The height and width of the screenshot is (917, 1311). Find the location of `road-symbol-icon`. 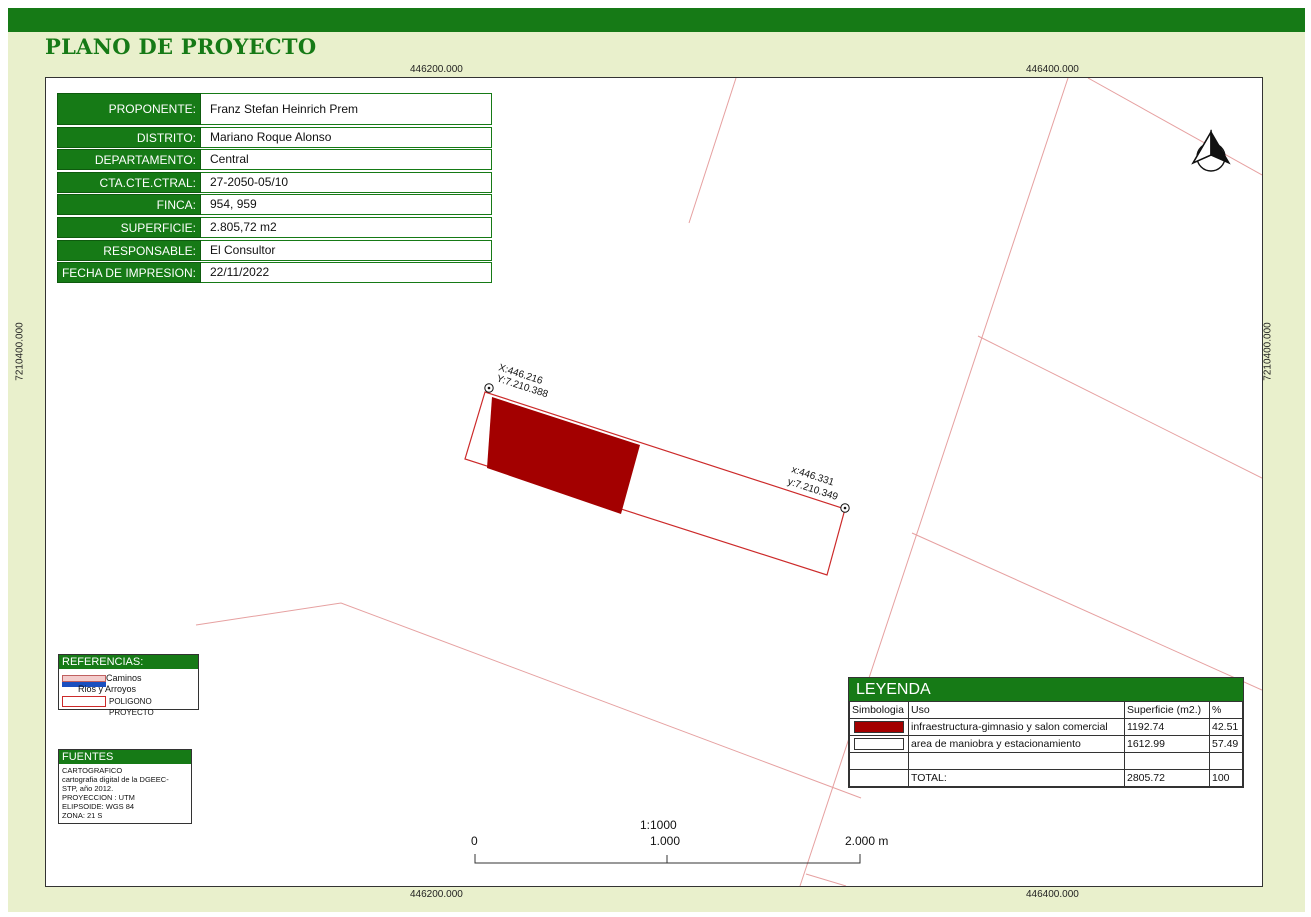

road-symbol-icon is located at coordinates (84, 678).